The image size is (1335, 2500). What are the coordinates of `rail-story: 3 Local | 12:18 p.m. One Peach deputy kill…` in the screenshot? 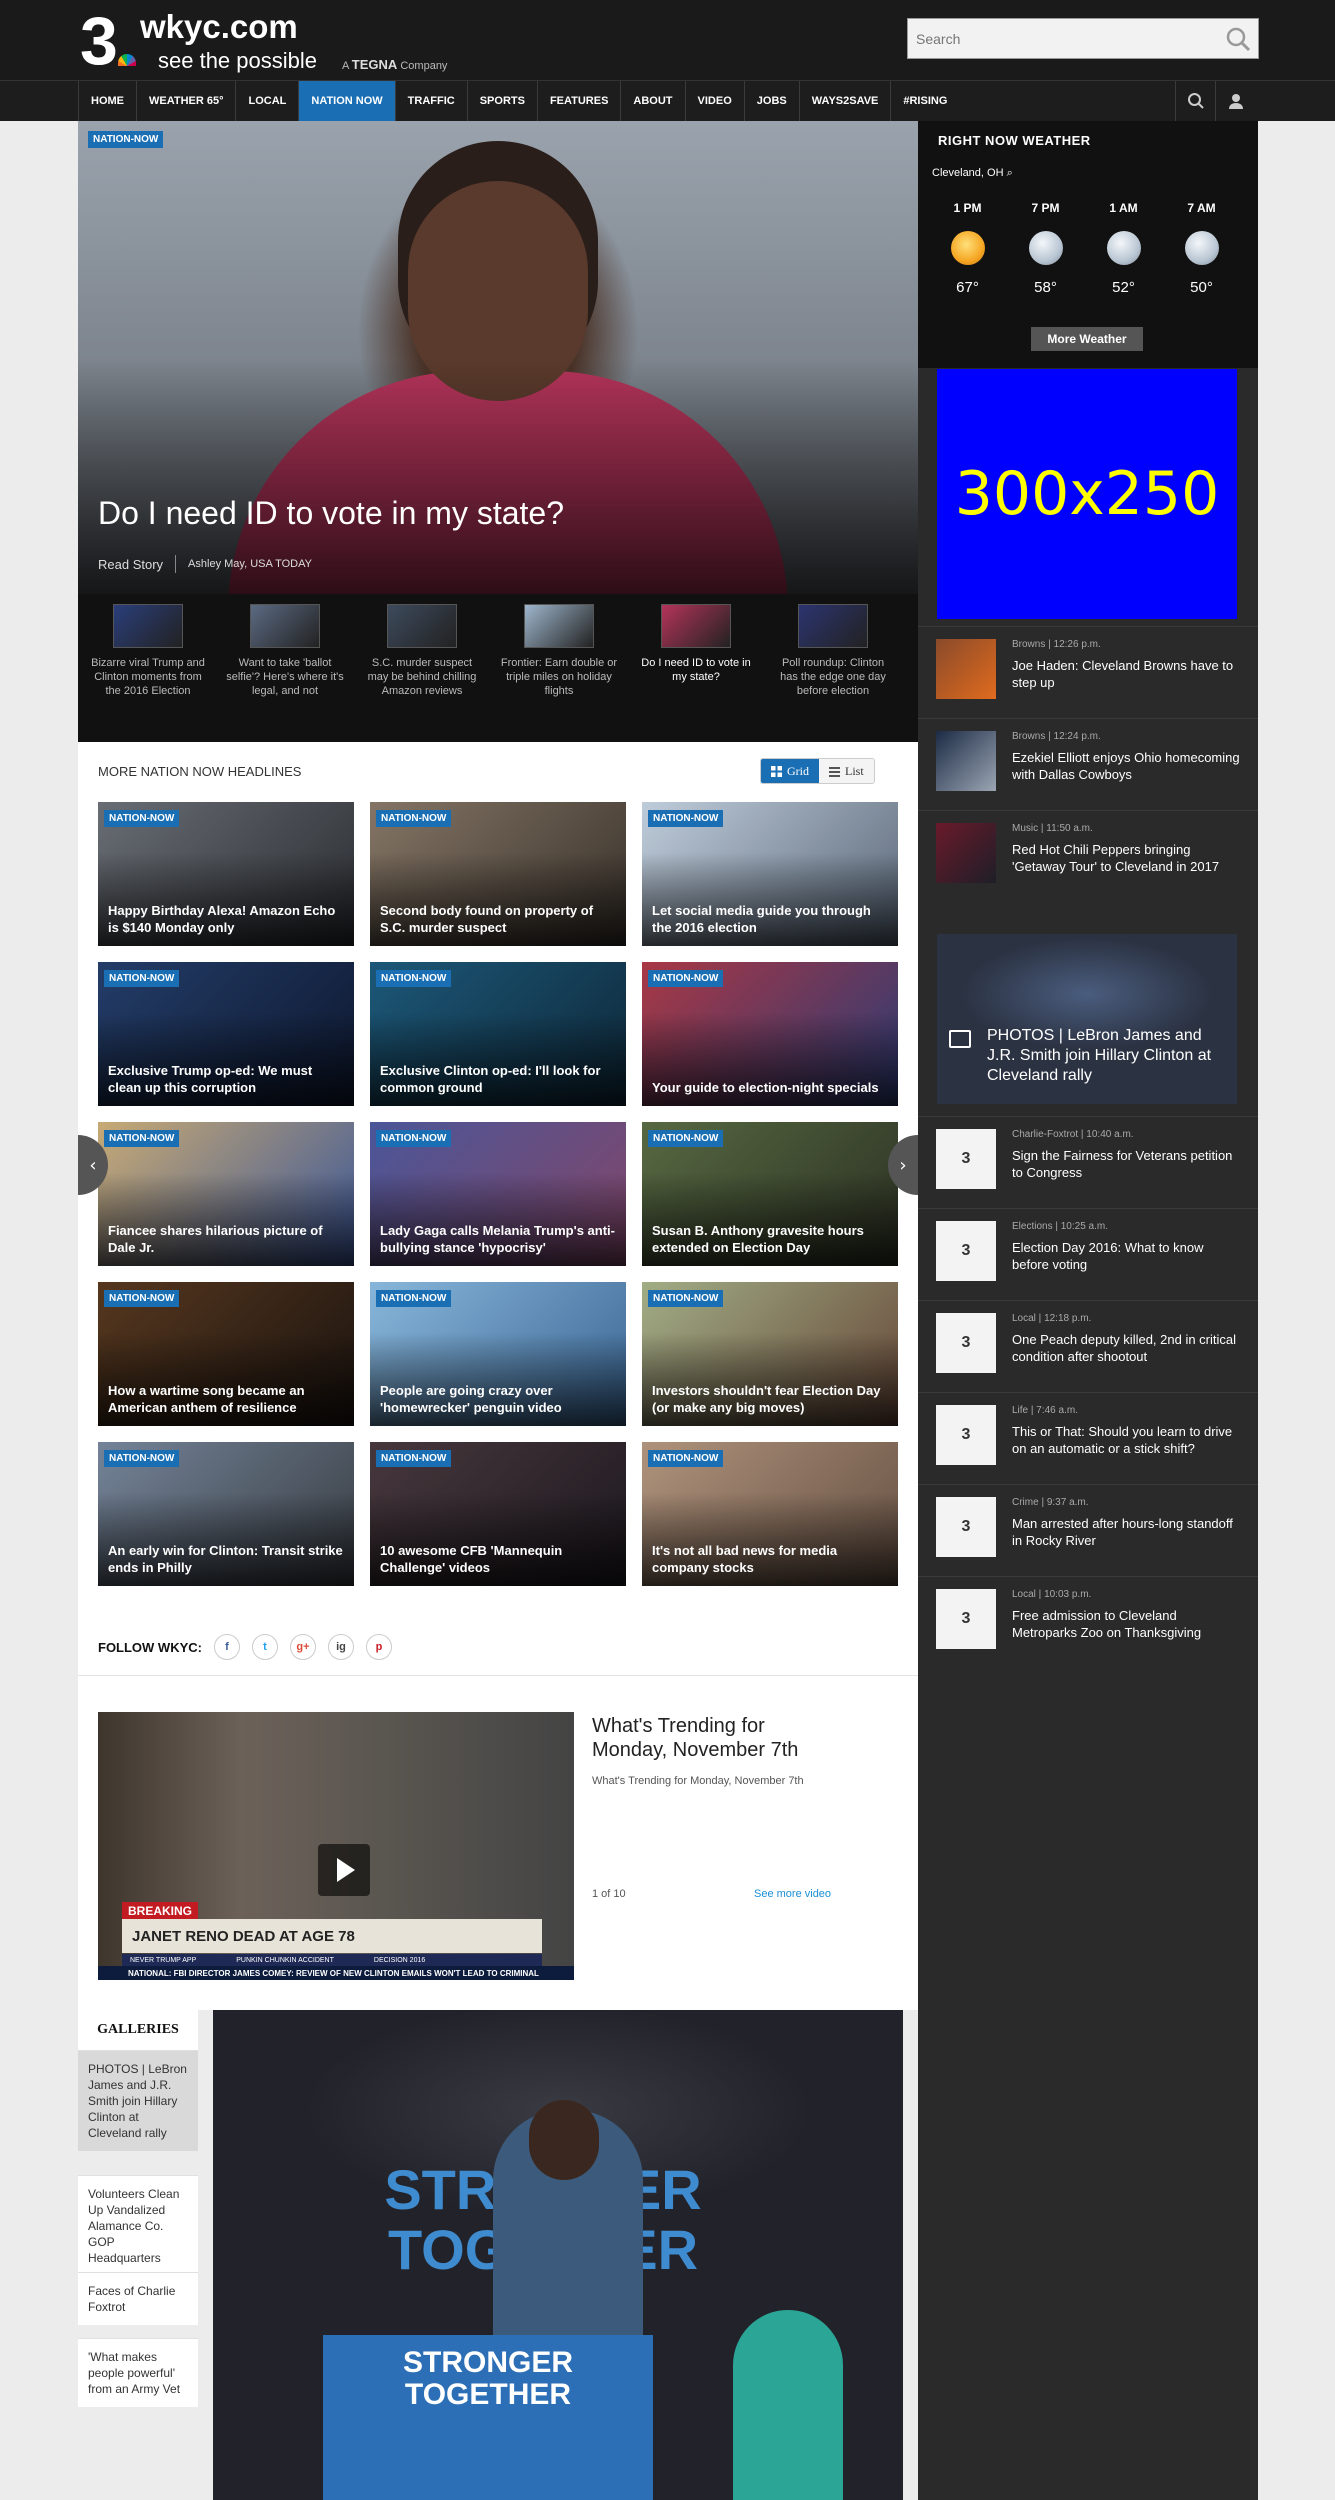 It's located at (1088, 1346).